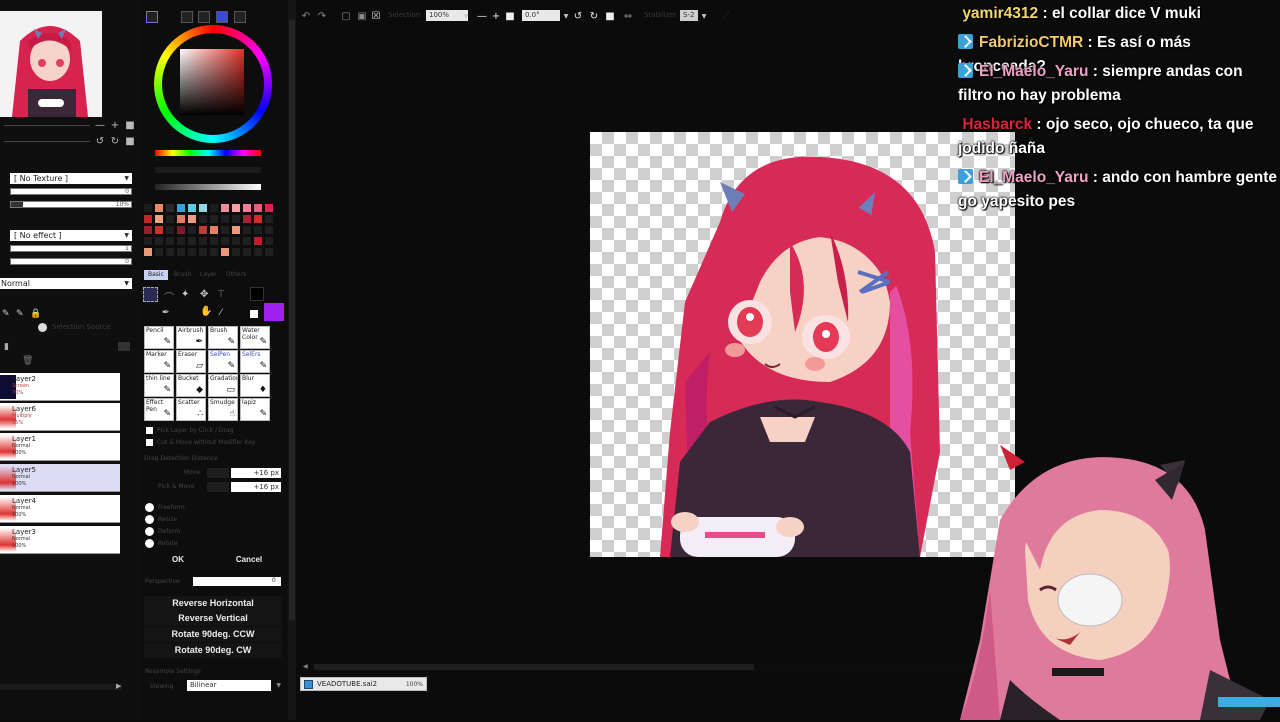  What do you see at coordinates (191, 337) in the screenshot?
I see `tool-airbrush: Airbrush ✒` at bounding box center [191, 337].